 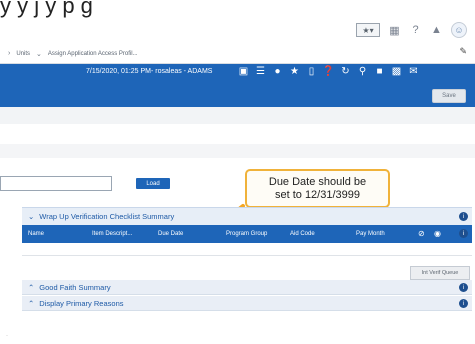 I want to click on callout-line-1: Due Date should be, so click(x=317, y=182).